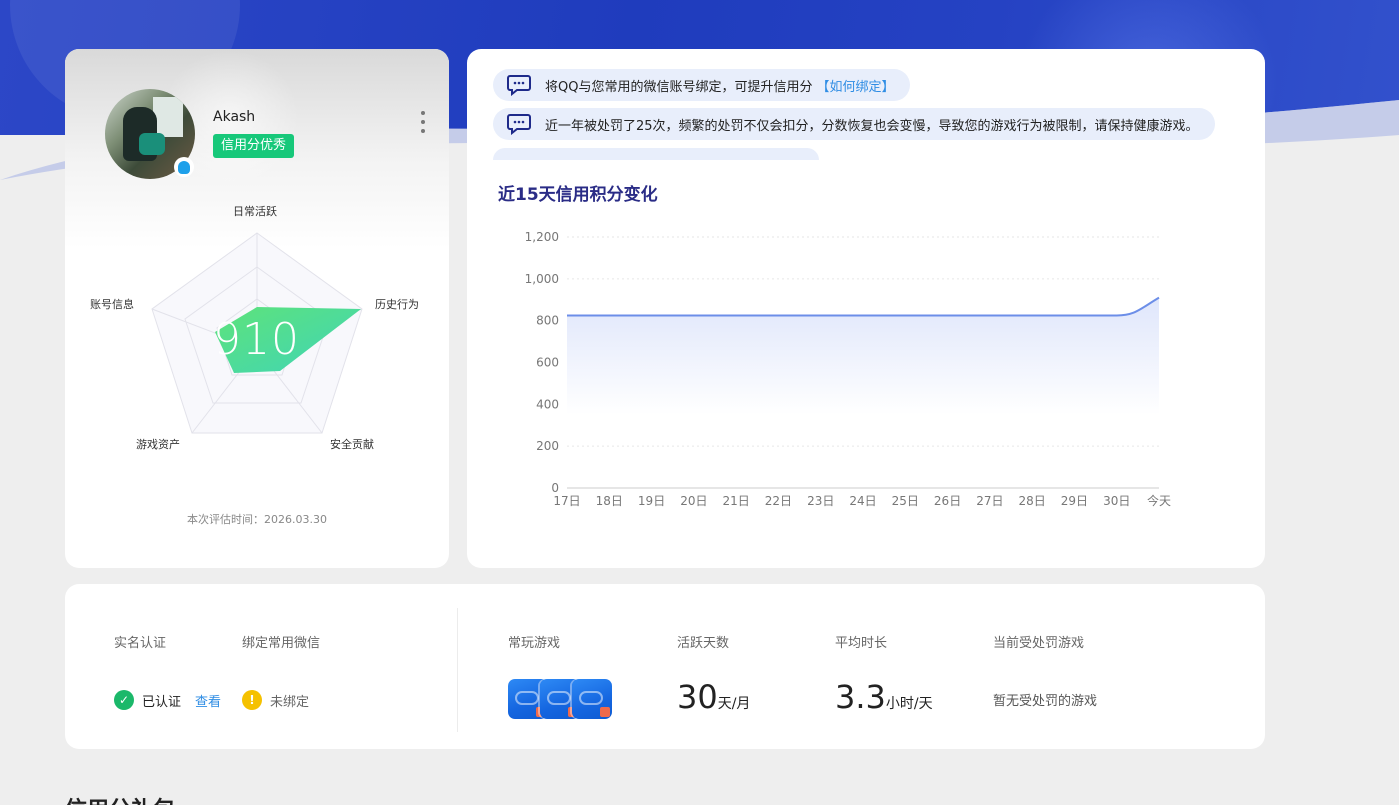 This screenshot has width=1399, height=805. Describe the element at coordinates (905, 501) in the screenshot. I see `x-tick-label: 25日` at that location.